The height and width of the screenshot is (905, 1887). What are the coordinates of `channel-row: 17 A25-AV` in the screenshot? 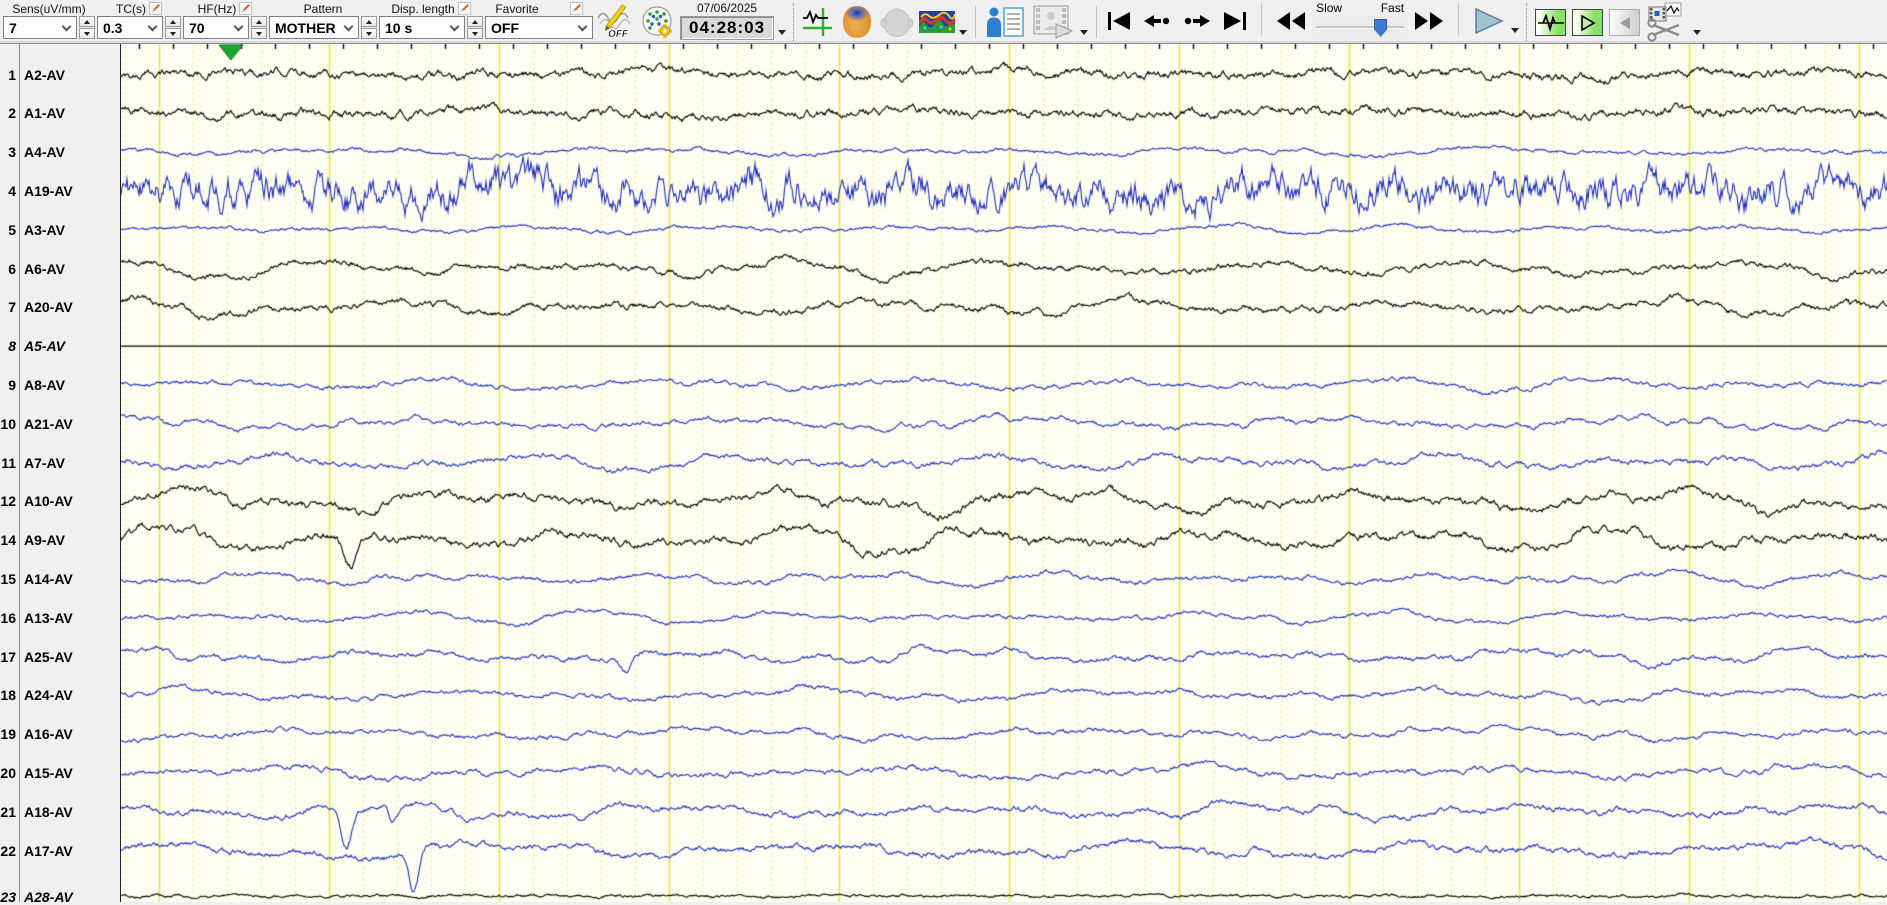 It's located at (60, 656).